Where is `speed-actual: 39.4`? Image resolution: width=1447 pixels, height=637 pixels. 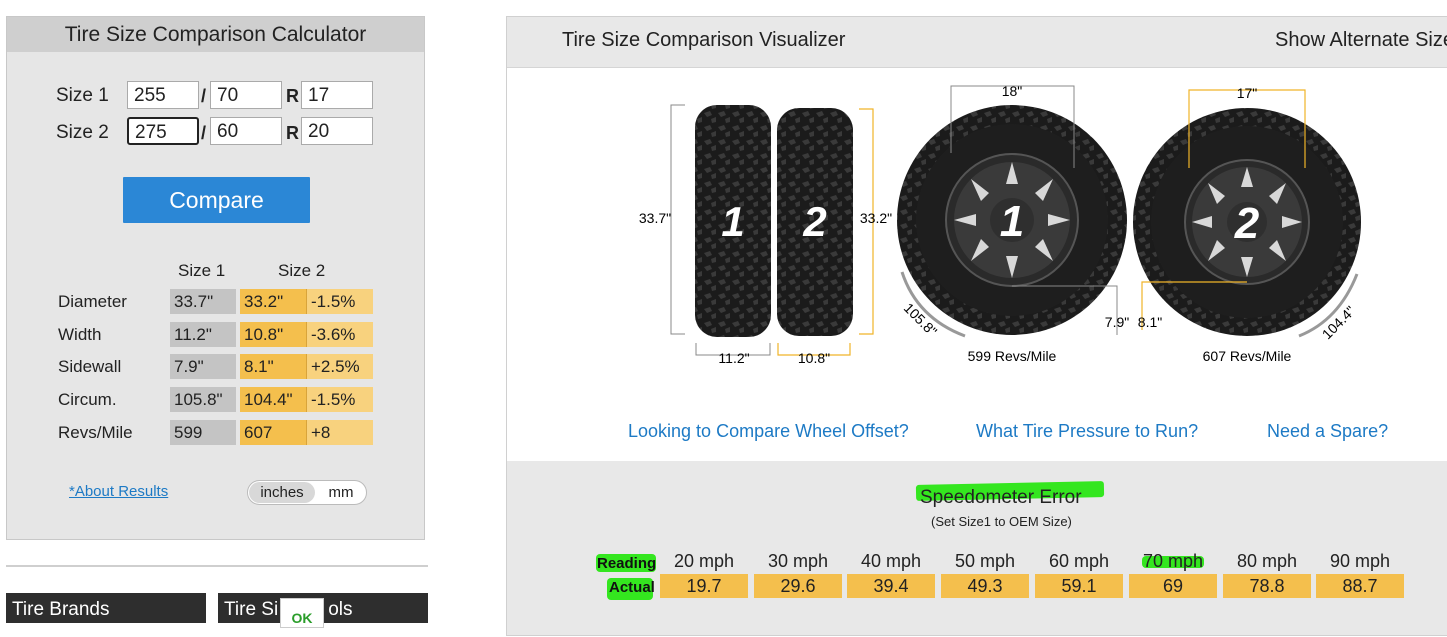 speed-actual: 39.4 is located at coordinates (891, 586).